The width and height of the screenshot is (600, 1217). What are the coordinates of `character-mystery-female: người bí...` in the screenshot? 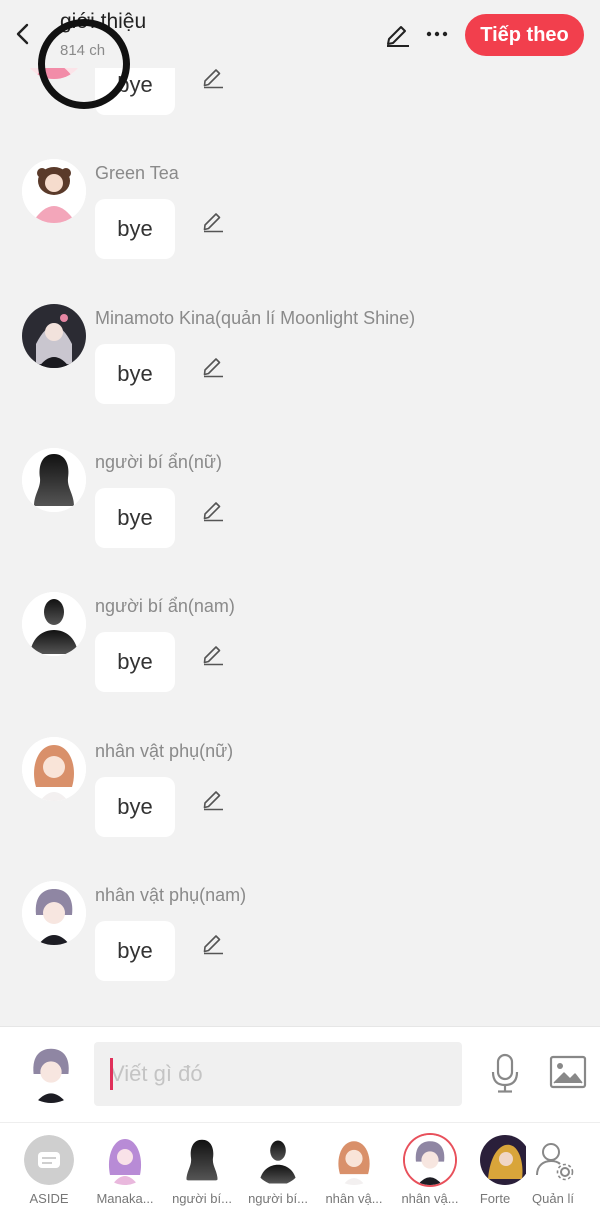 It's located at (202, 1173).